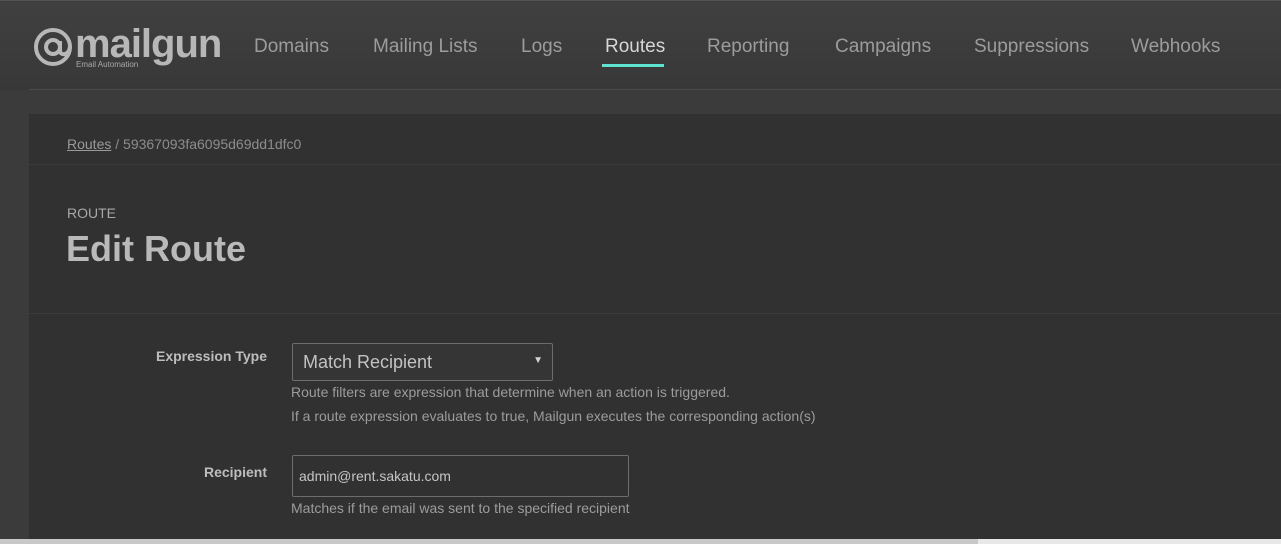  What do you see at coordinates (460, 476) in the screenshot?
I see `recipient-input` at bounding box center [460, 476].